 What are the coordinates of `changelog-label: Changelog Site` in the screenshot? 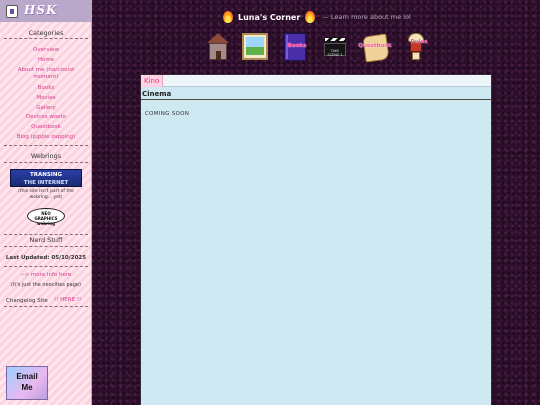 It's located at (27, 301).